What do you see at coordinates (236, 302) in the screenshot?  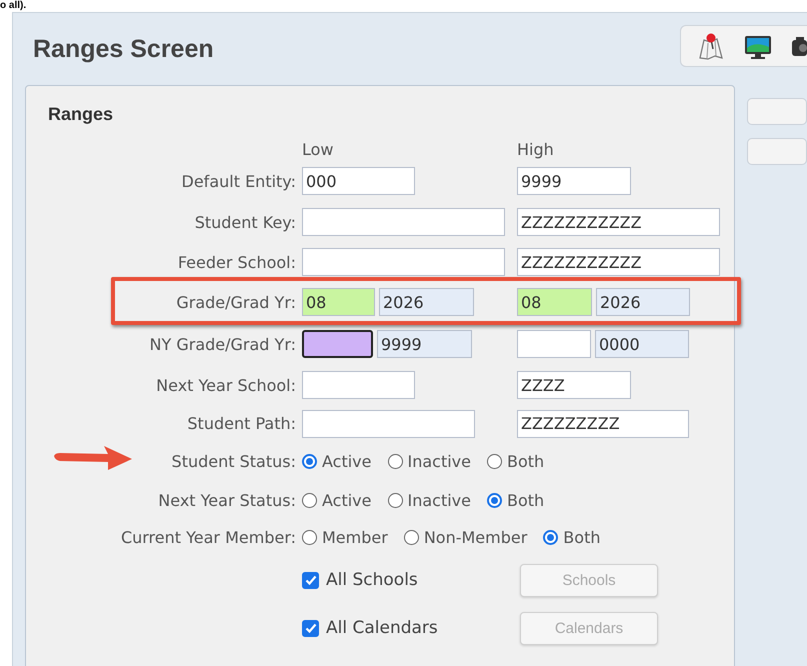 I see `field-label: Grade/Grad Yr:` at bounding box center [236, 302].